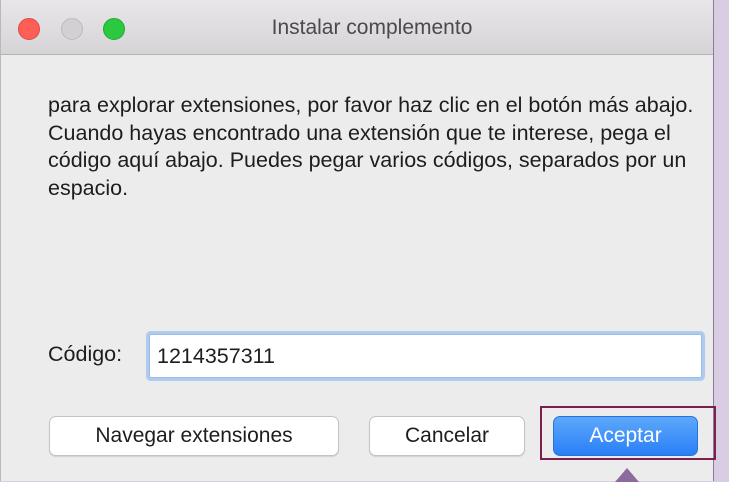 The height and width of the screenshot is (482, 729). What do you see at coordinates (372, 27) in the screenshot?
I see `window-title: Instalar complemento` at bounding box center [372, 27].